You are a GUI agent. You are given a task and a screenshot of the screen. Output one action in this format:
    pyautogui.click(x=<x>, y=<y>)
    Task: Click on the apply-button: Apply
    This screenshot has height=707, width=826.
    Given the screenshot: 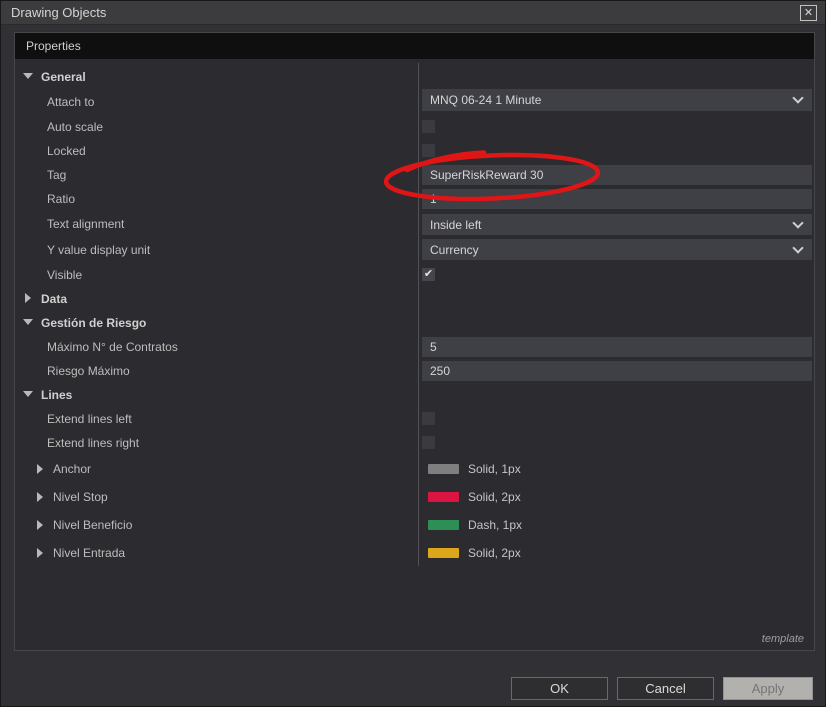 What is the action you would take?
    pyautogui.click(x=768, y=688)
    